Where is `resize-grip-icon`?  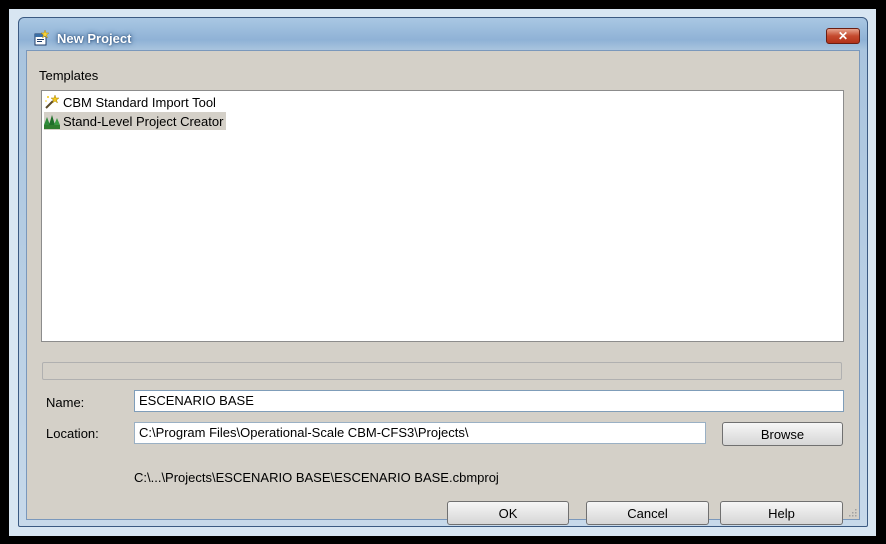 resize-grip-icon is located at coordinates (852, 512).